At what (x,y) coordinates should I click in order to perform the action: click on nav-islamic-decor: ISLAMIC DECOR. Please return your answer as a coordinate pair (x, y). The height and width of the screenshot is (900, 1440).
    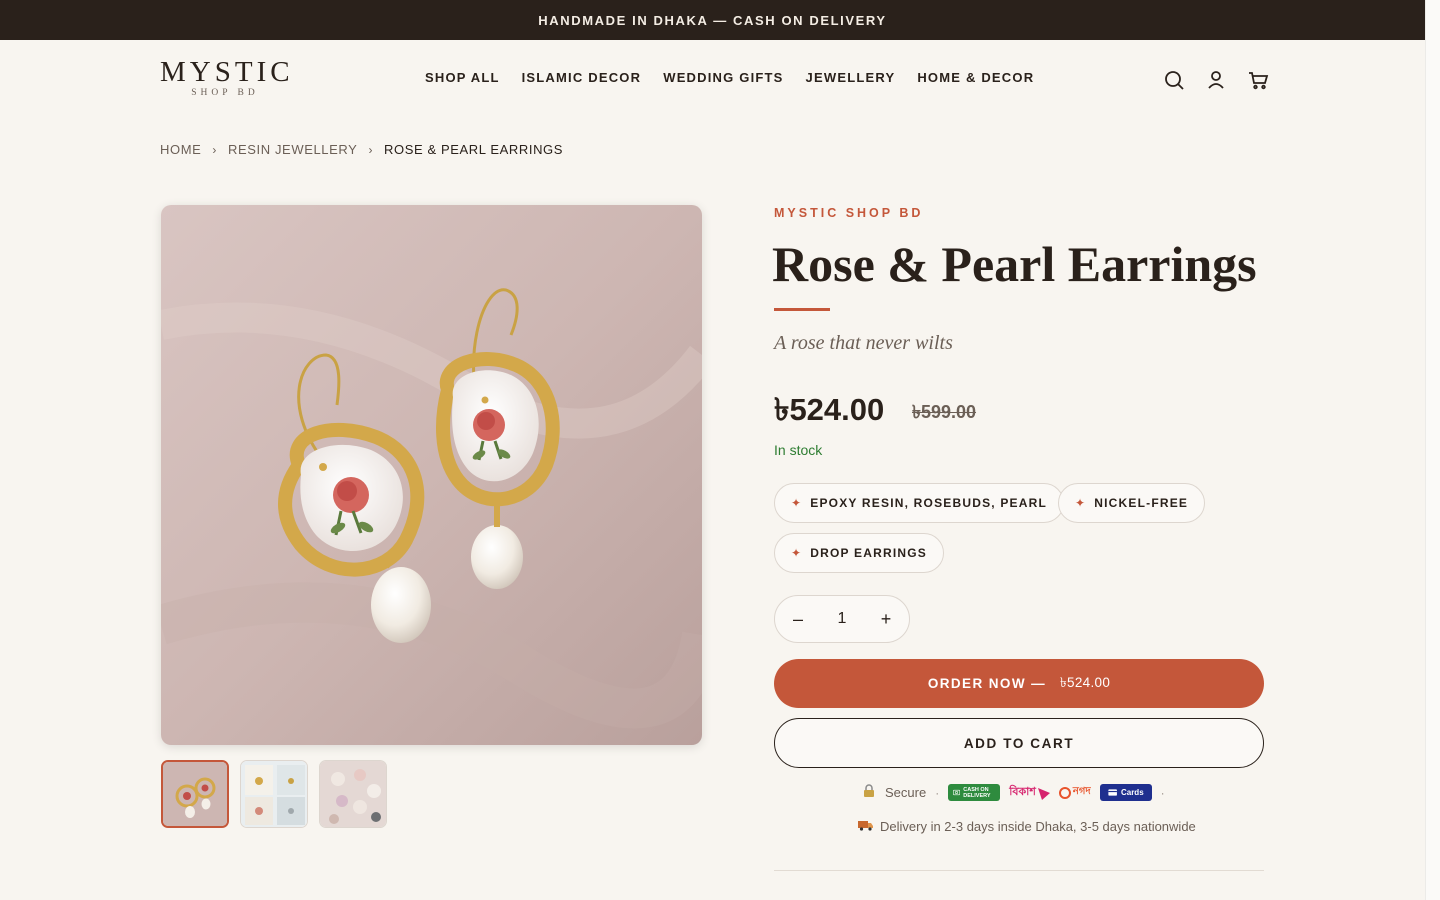
    Looking at the image, I should click on (582, 77).